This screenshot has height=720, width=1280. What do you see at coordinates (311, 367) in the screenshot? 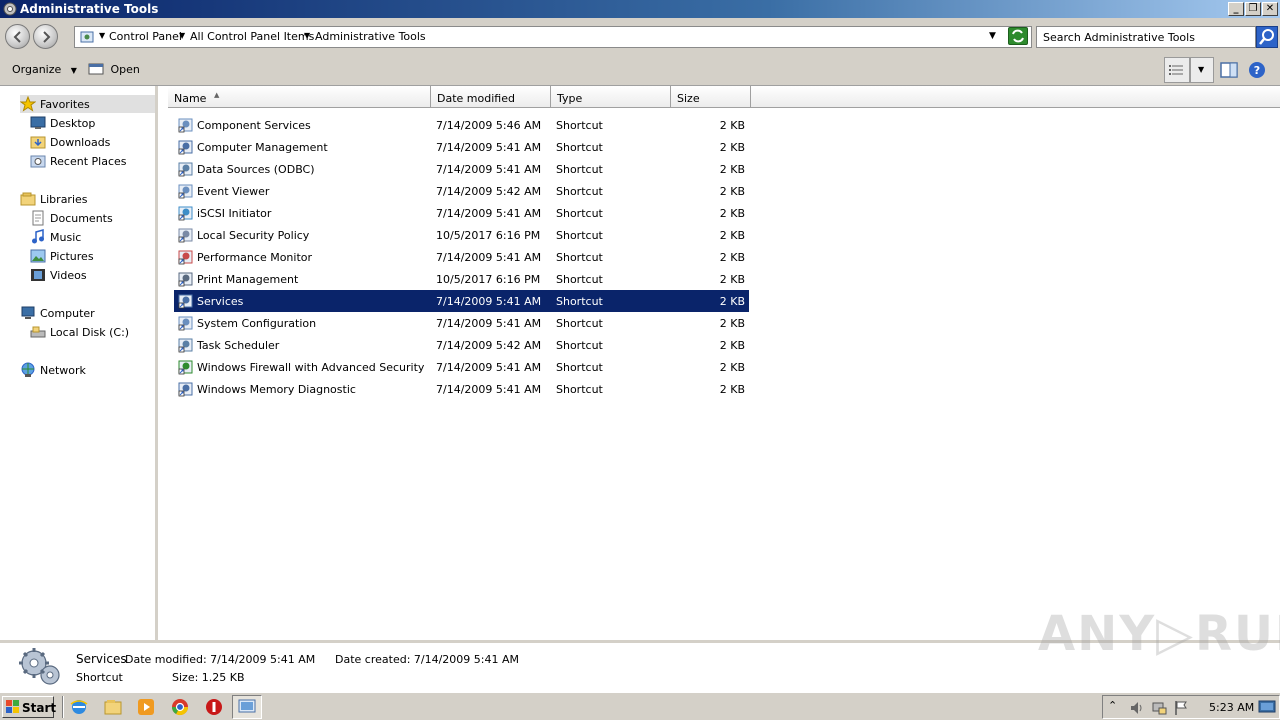
I see `file-name: Windows Firewall with Advanced Security` at bounding box center [311, 367].